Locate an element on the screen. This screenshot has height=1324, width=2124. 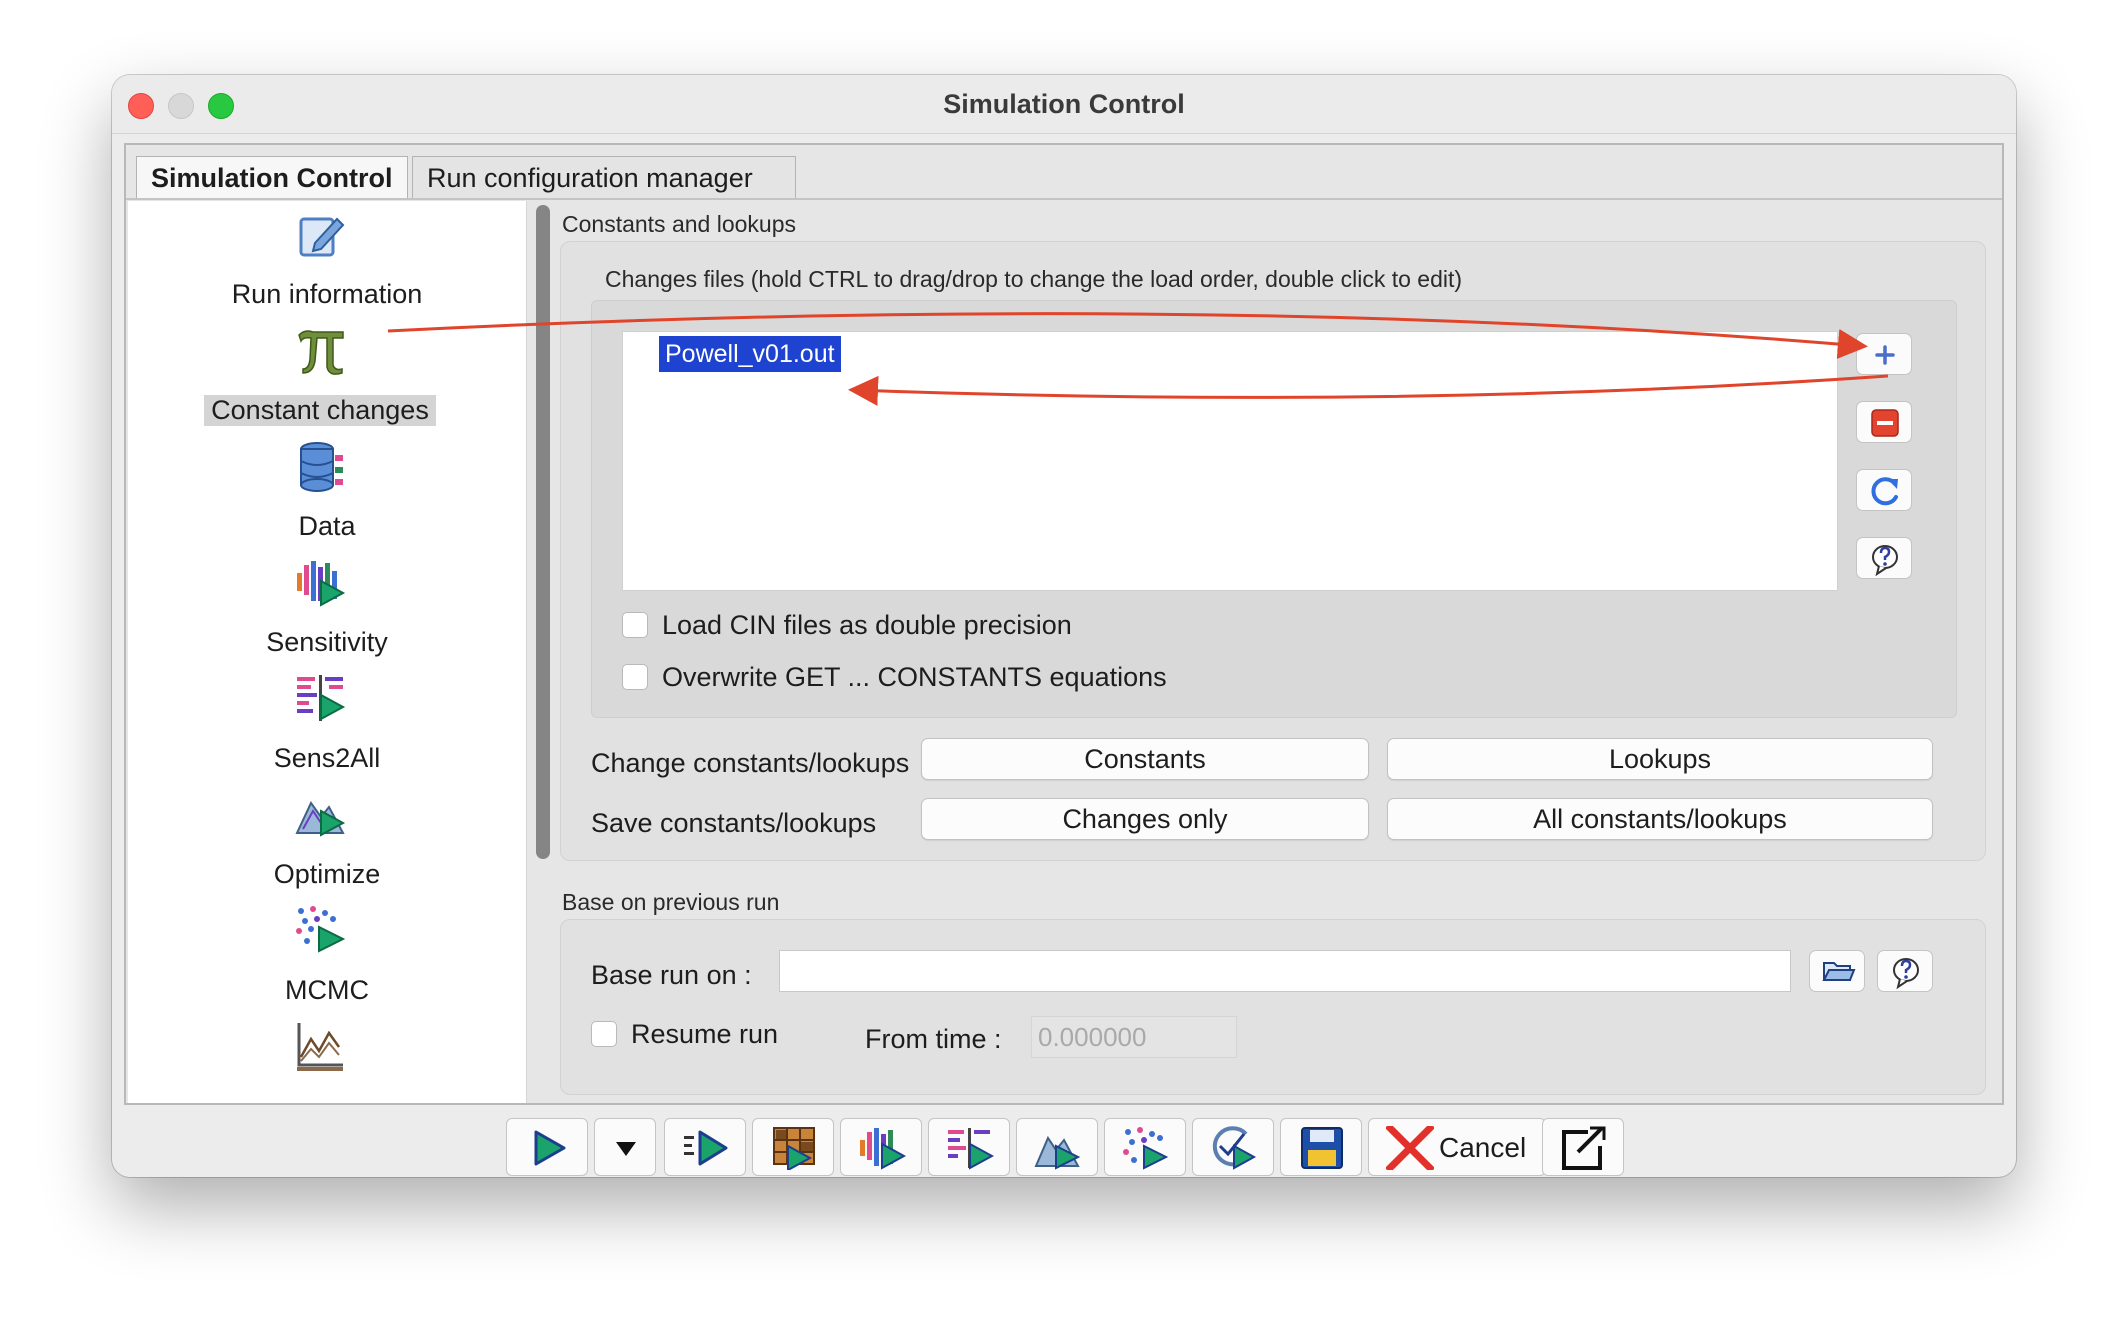
tab-simulation-control: Simulation Control is located at coordinates (272, 177).